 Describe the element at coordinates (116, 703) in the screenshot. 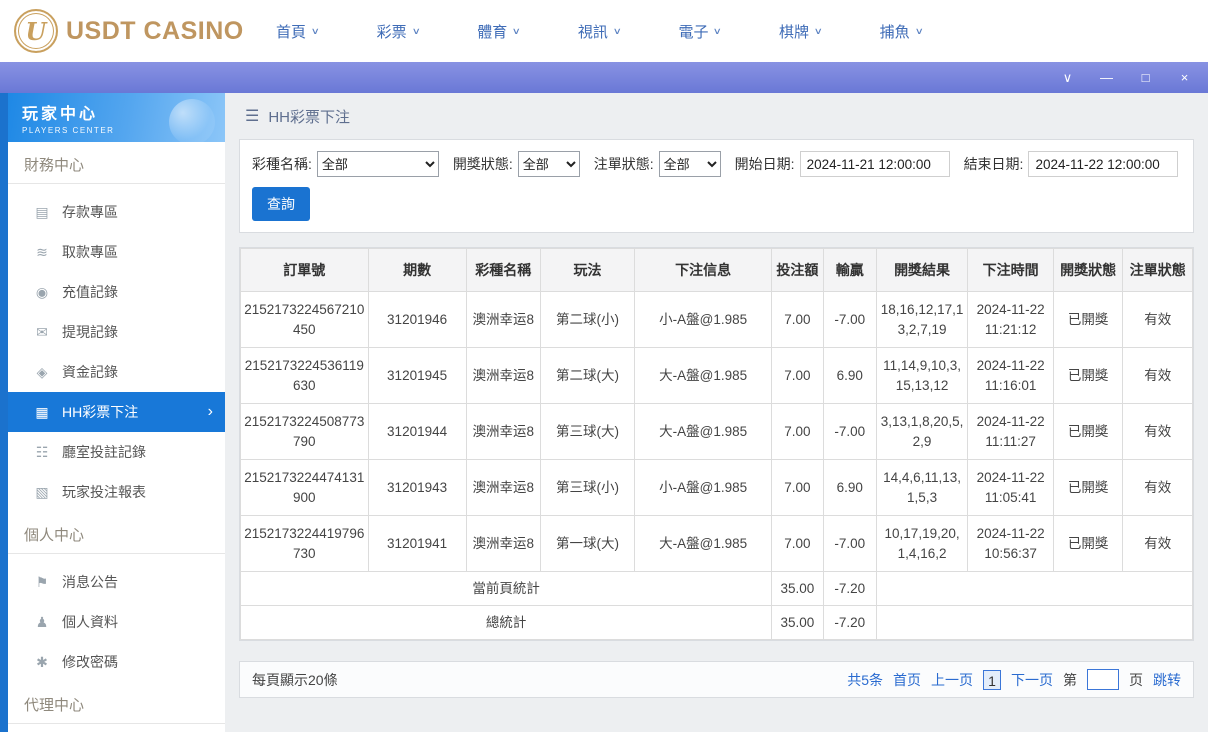

I see `sidebar-section-agent: 代理中心` at that location.